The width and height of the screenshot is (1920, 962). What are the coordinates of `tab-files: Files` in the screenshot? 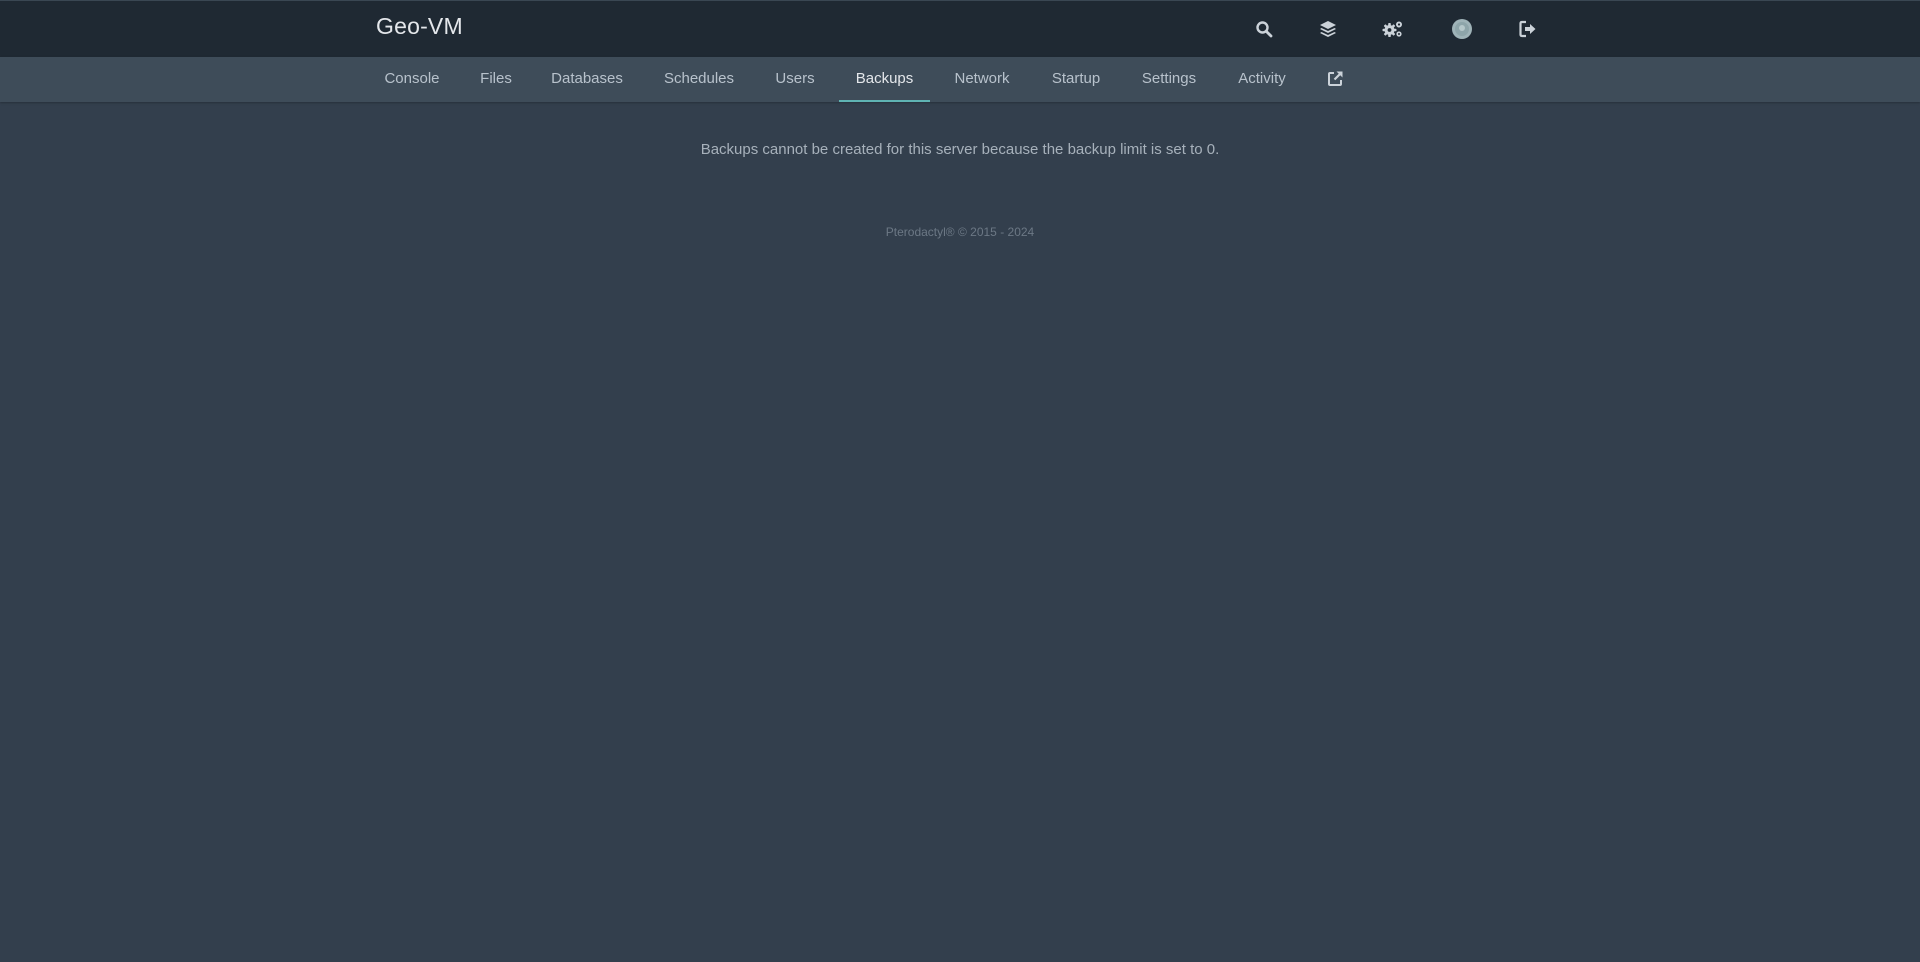 It's located at (496, 79).